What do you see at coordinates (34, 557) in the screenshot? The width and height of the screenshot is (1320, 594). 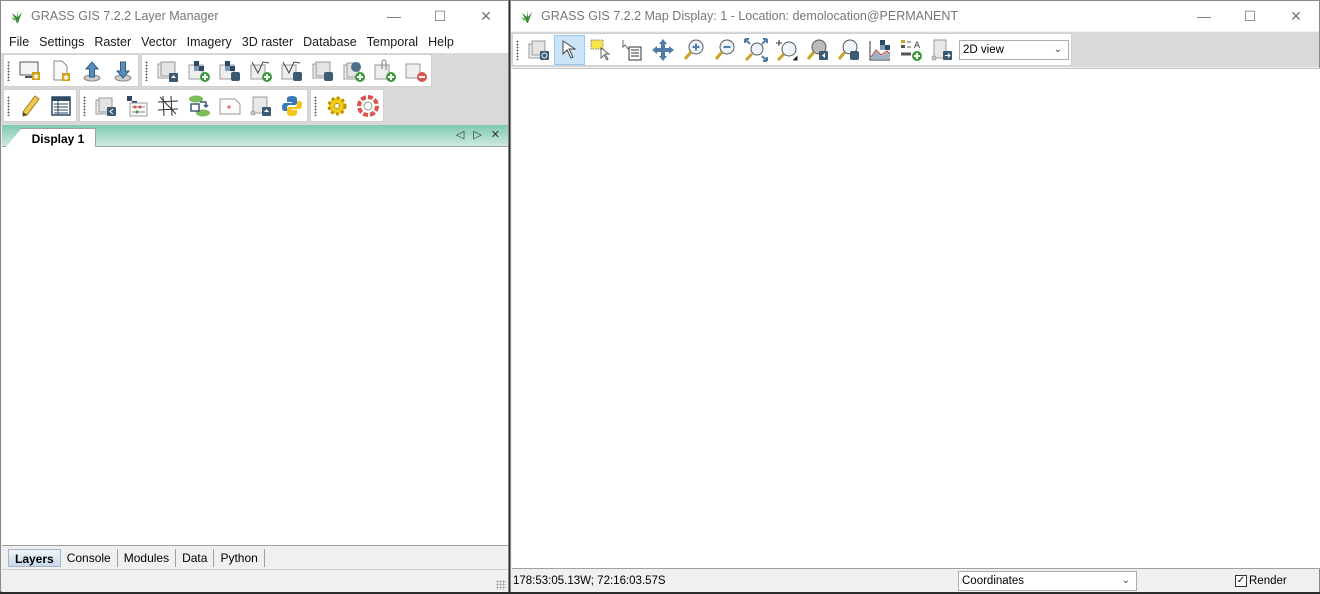 I see `tab-layers: Layers` at bounding box center [34, 557].